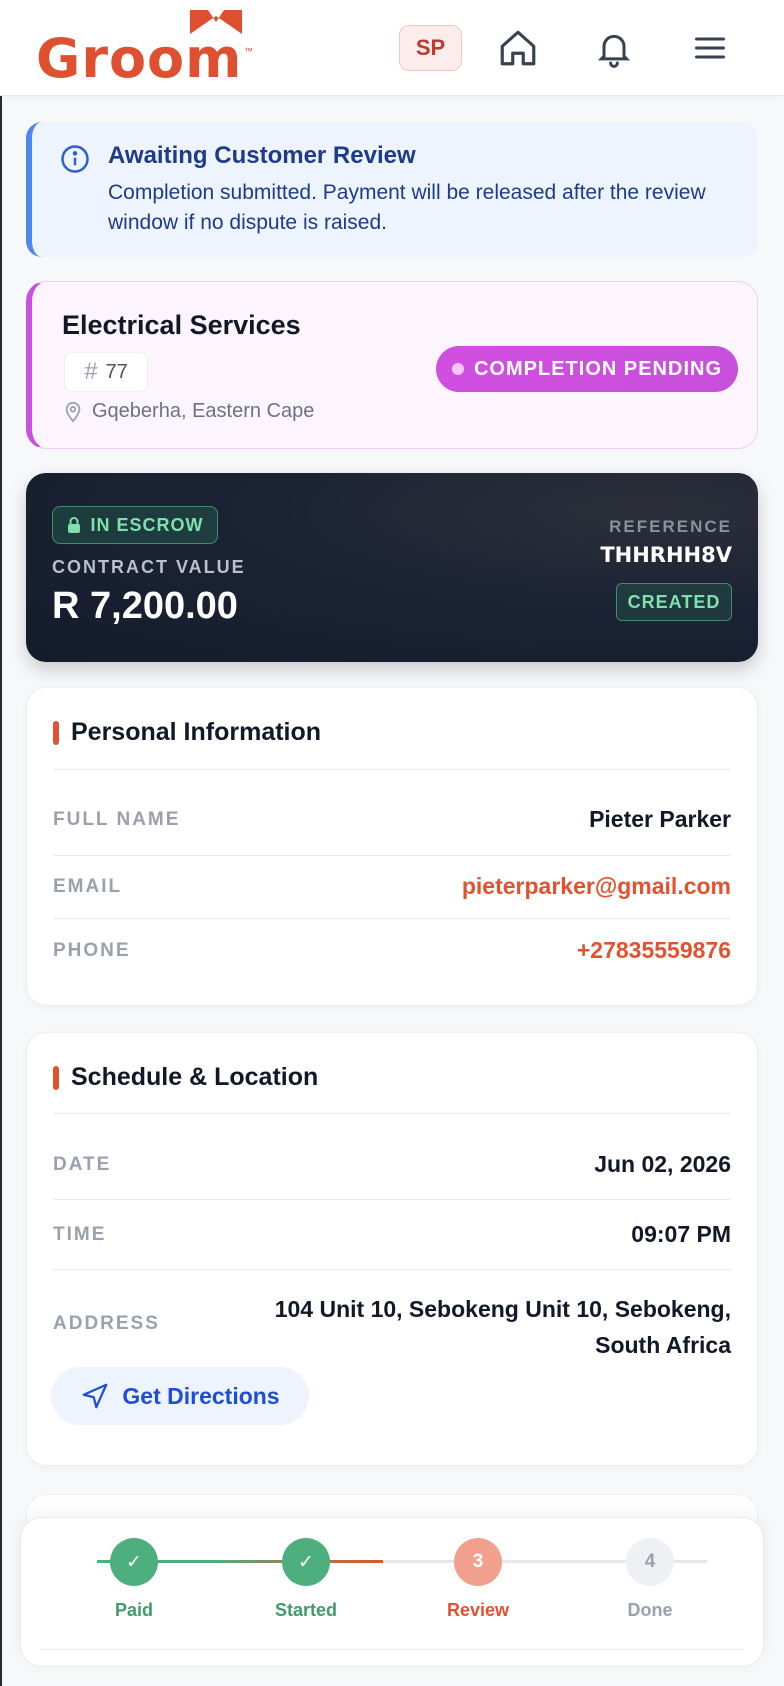 This screenshot has width=784, height=1686. I want to click on full-name-value: Pieter Parker, so click(660, 819).